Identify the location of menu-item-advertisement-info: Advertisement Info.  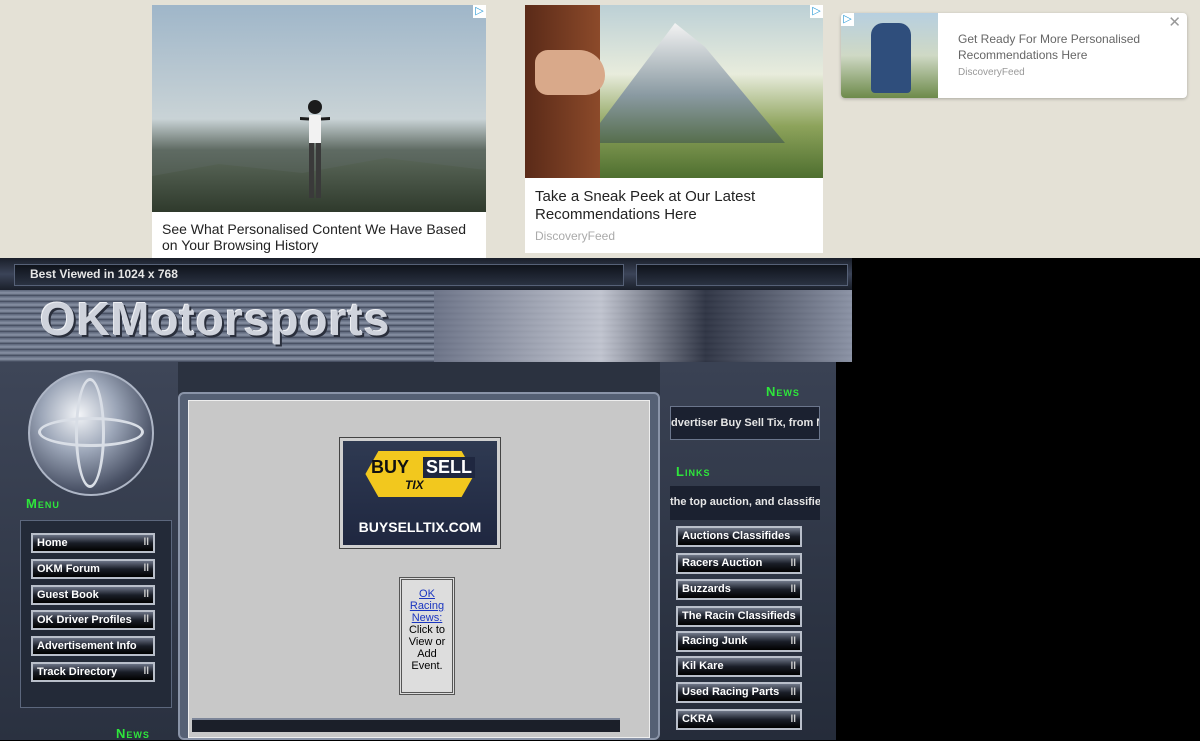
(93, 646).